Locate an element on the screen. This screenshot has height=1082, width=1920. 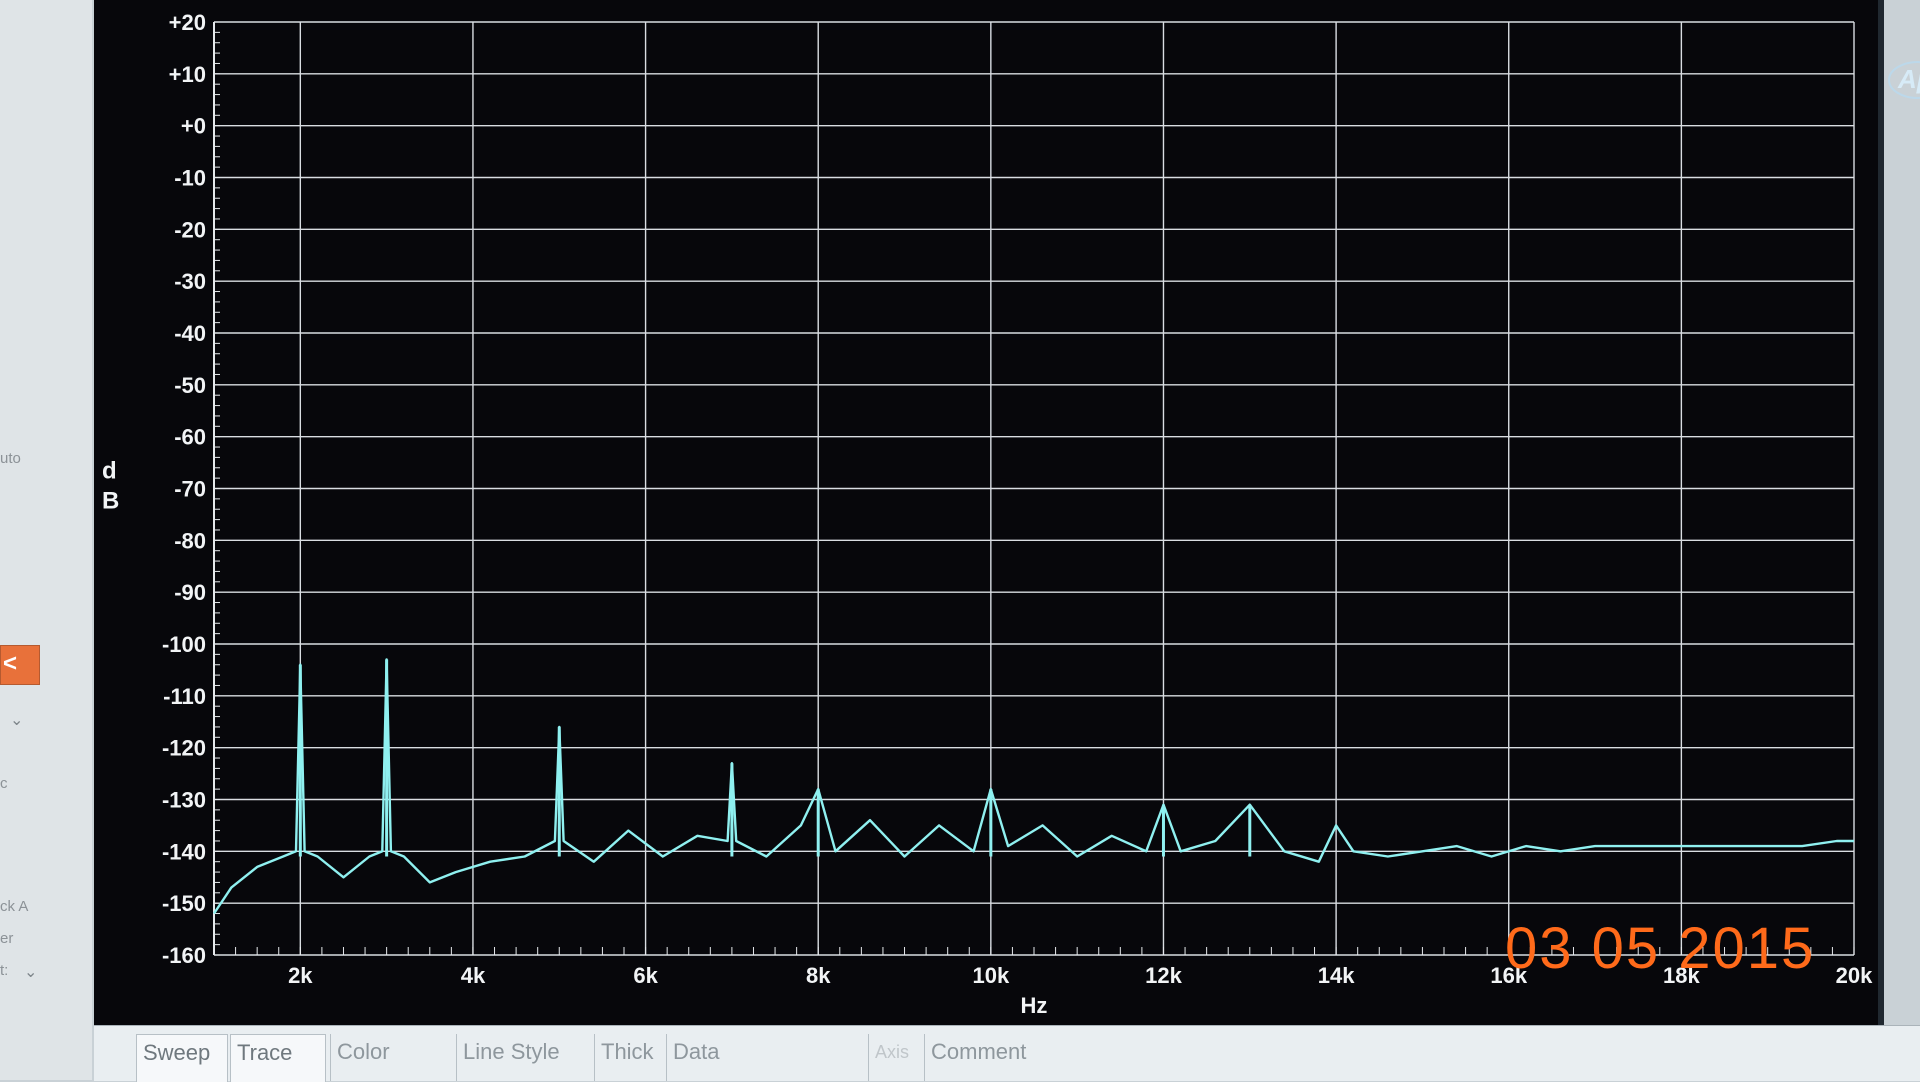
x-tick-label: 14k is located at coordinates (1336, 975).